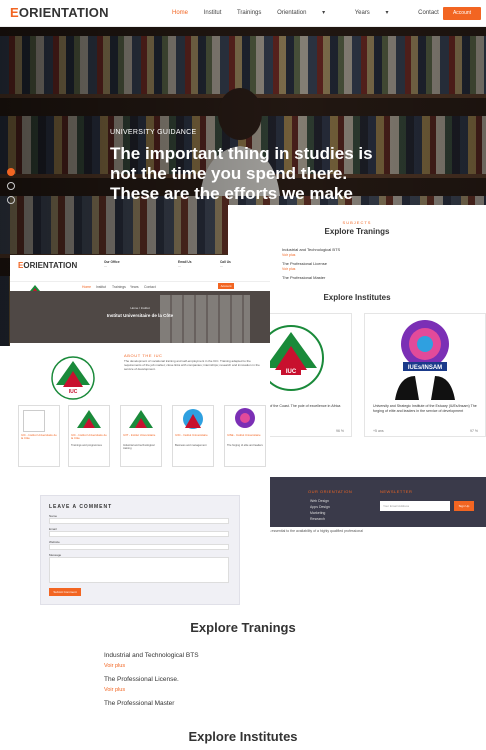 This screenshot has width=486, height=750. I want to click on about-heading: ABOUT THE IUC, so click(143, 355).